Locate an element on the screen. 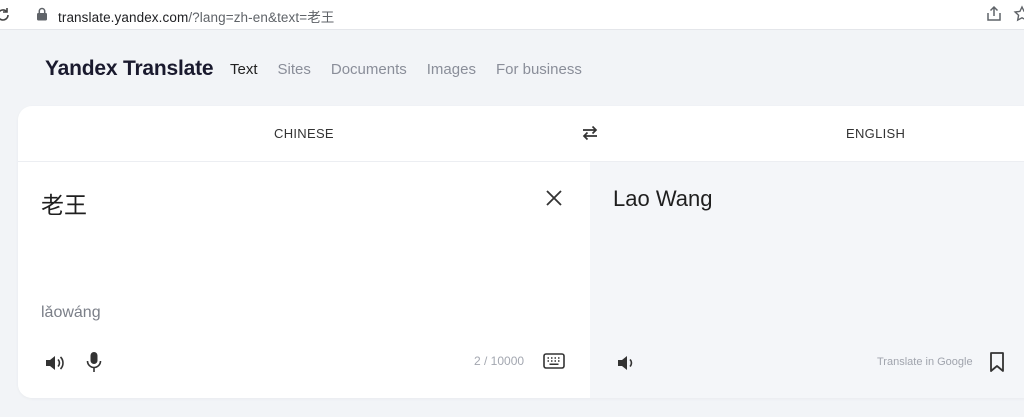 Image resolution: width=1024 pixels, height=417 pixels. language-bar: CHINESE ENGLISH is located at coordinates (521, 134).